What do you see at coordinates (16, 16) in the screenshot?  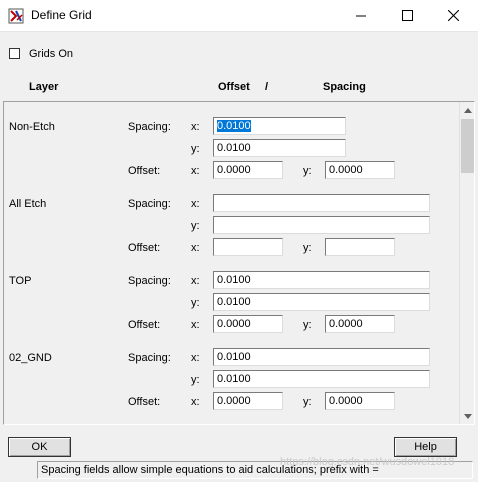 I see `app-icon` at bounding box center [16, 16].